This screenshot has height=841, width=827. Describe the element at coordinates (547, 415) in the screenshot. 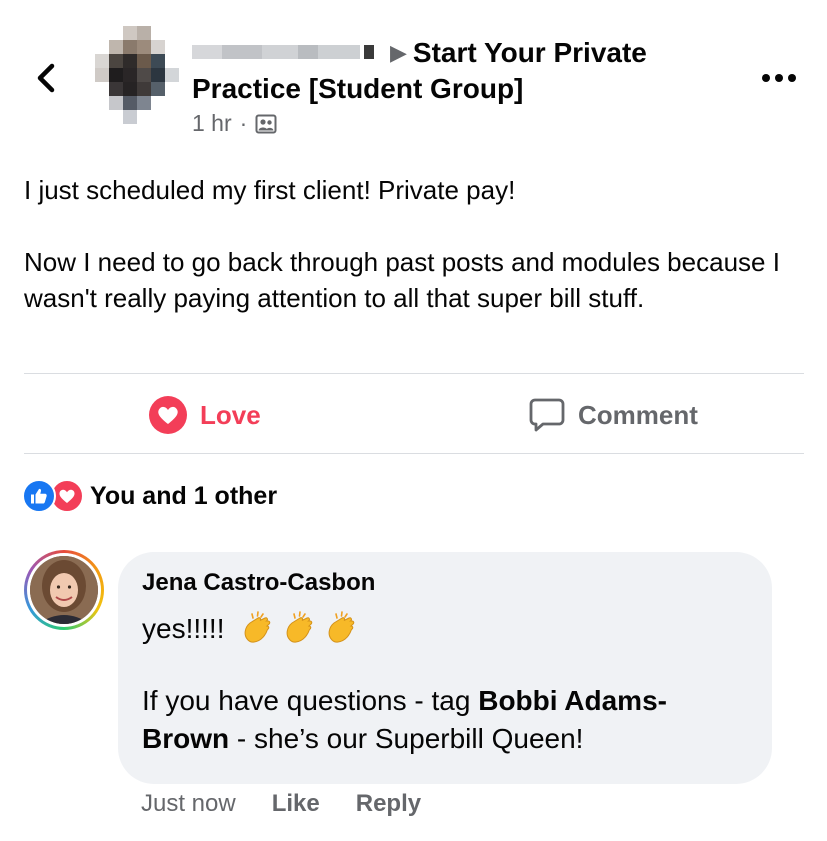

I see `comment-bubble-icon` at that location.